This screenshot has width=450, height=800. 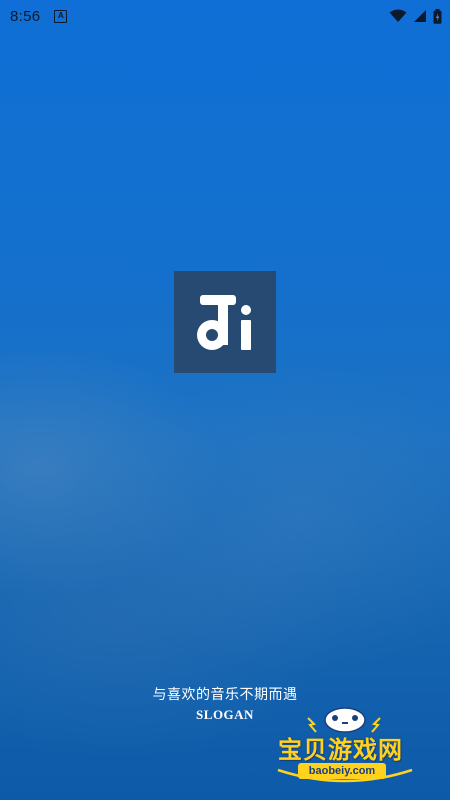 What do you see at coordinates (225, 16) in the screenshot?
I see `status-bar: 8:56 A` at bounding box center [225, 16].